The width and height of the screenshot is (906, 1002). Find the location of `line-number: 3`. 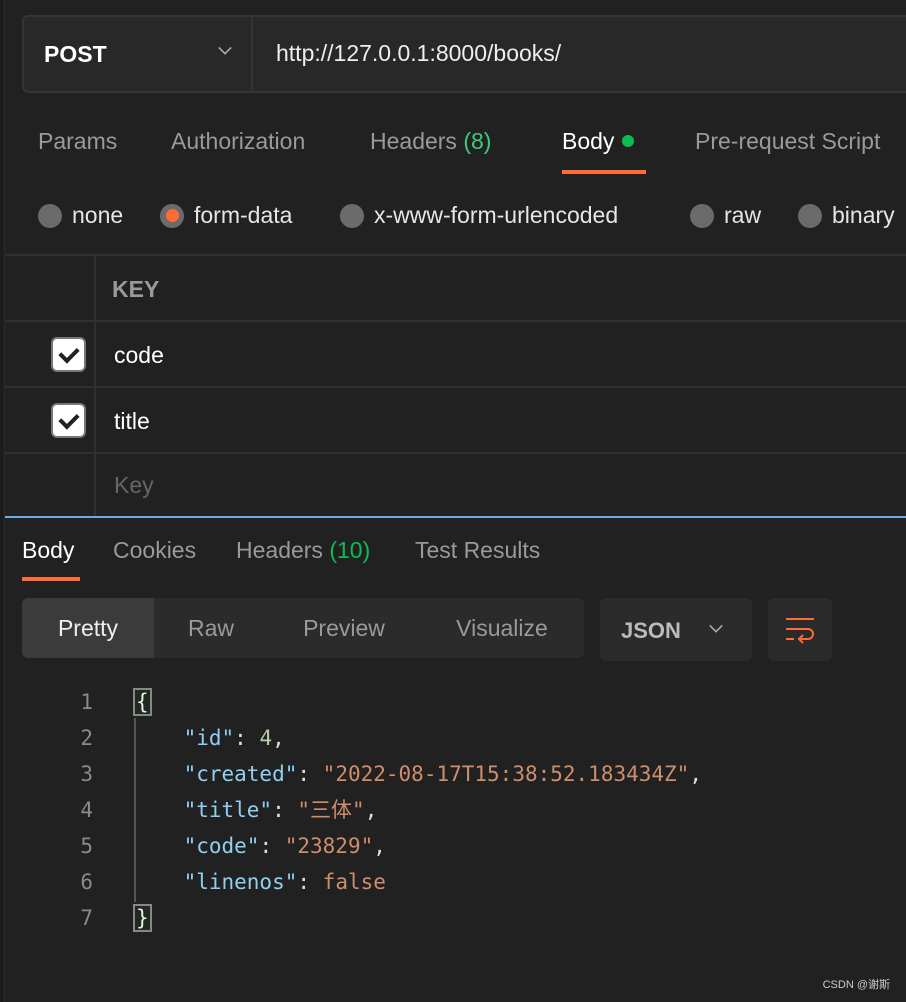

line-number: 3 is located at coordinates (86, 774).